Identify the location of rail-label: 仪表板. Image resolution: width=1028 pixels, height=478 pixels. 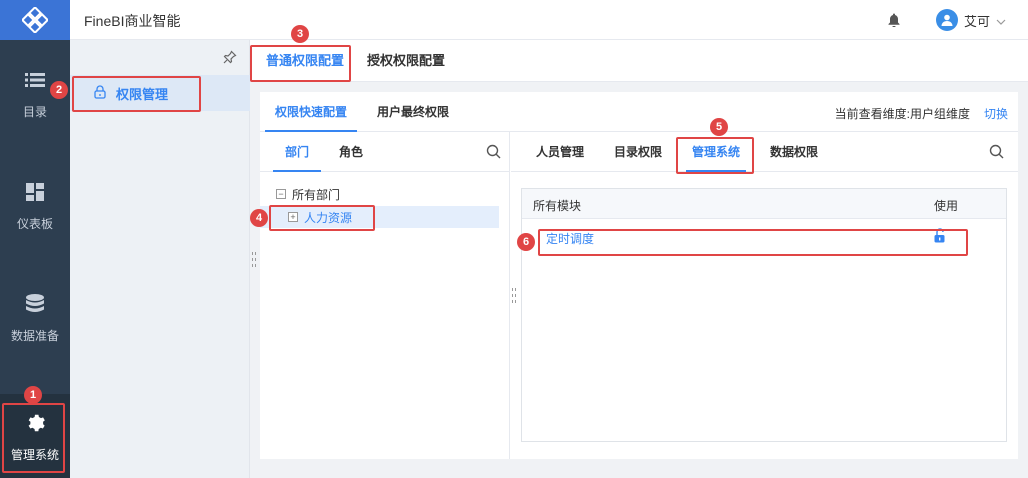
(34, 223).